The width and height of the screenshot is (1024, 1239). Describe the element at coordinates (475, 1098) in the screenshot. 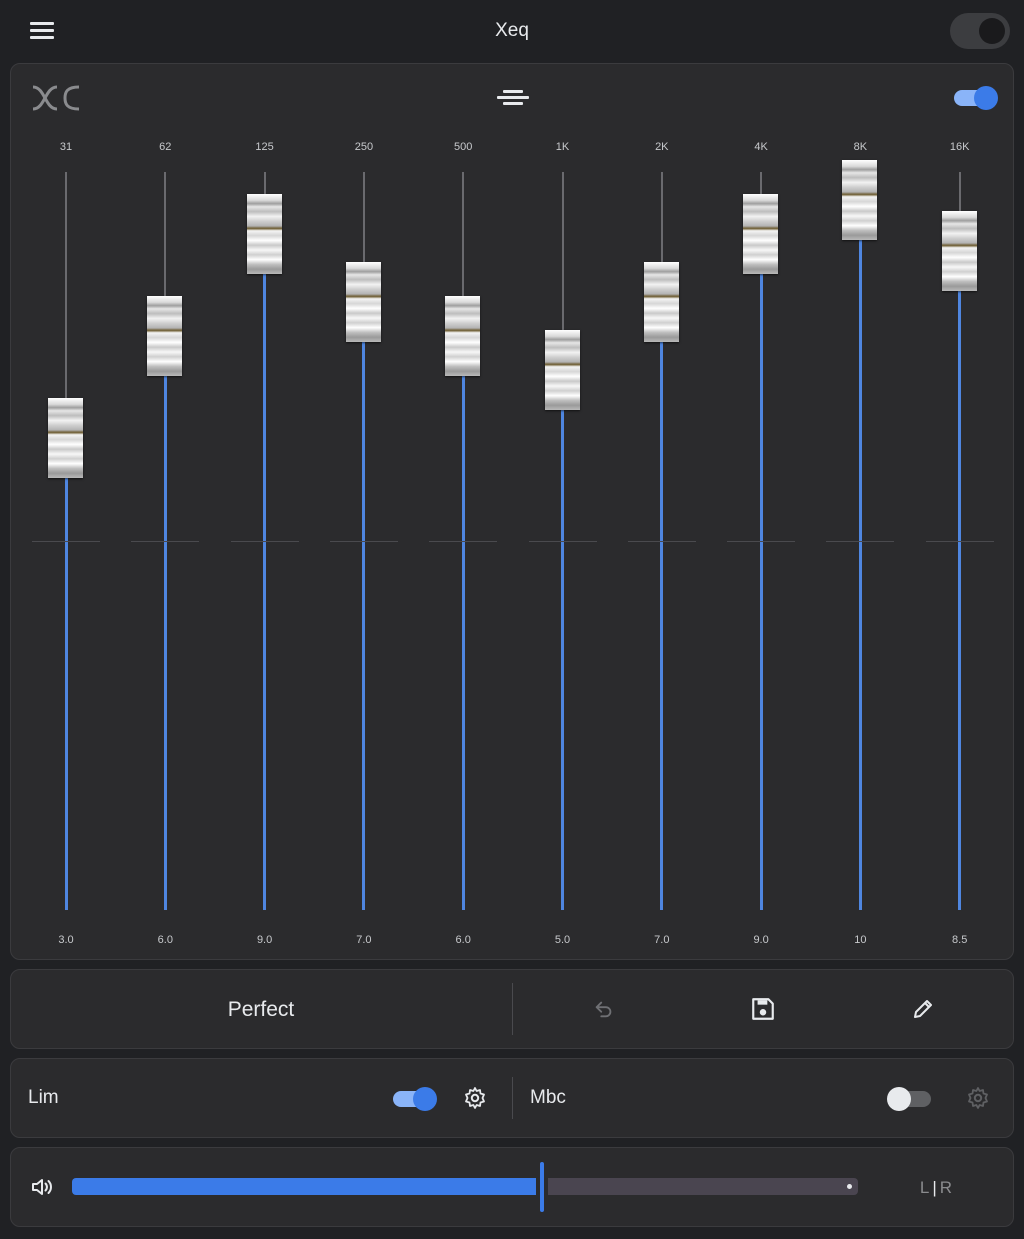

I see `limiter-settings-gear-icon` at that location.